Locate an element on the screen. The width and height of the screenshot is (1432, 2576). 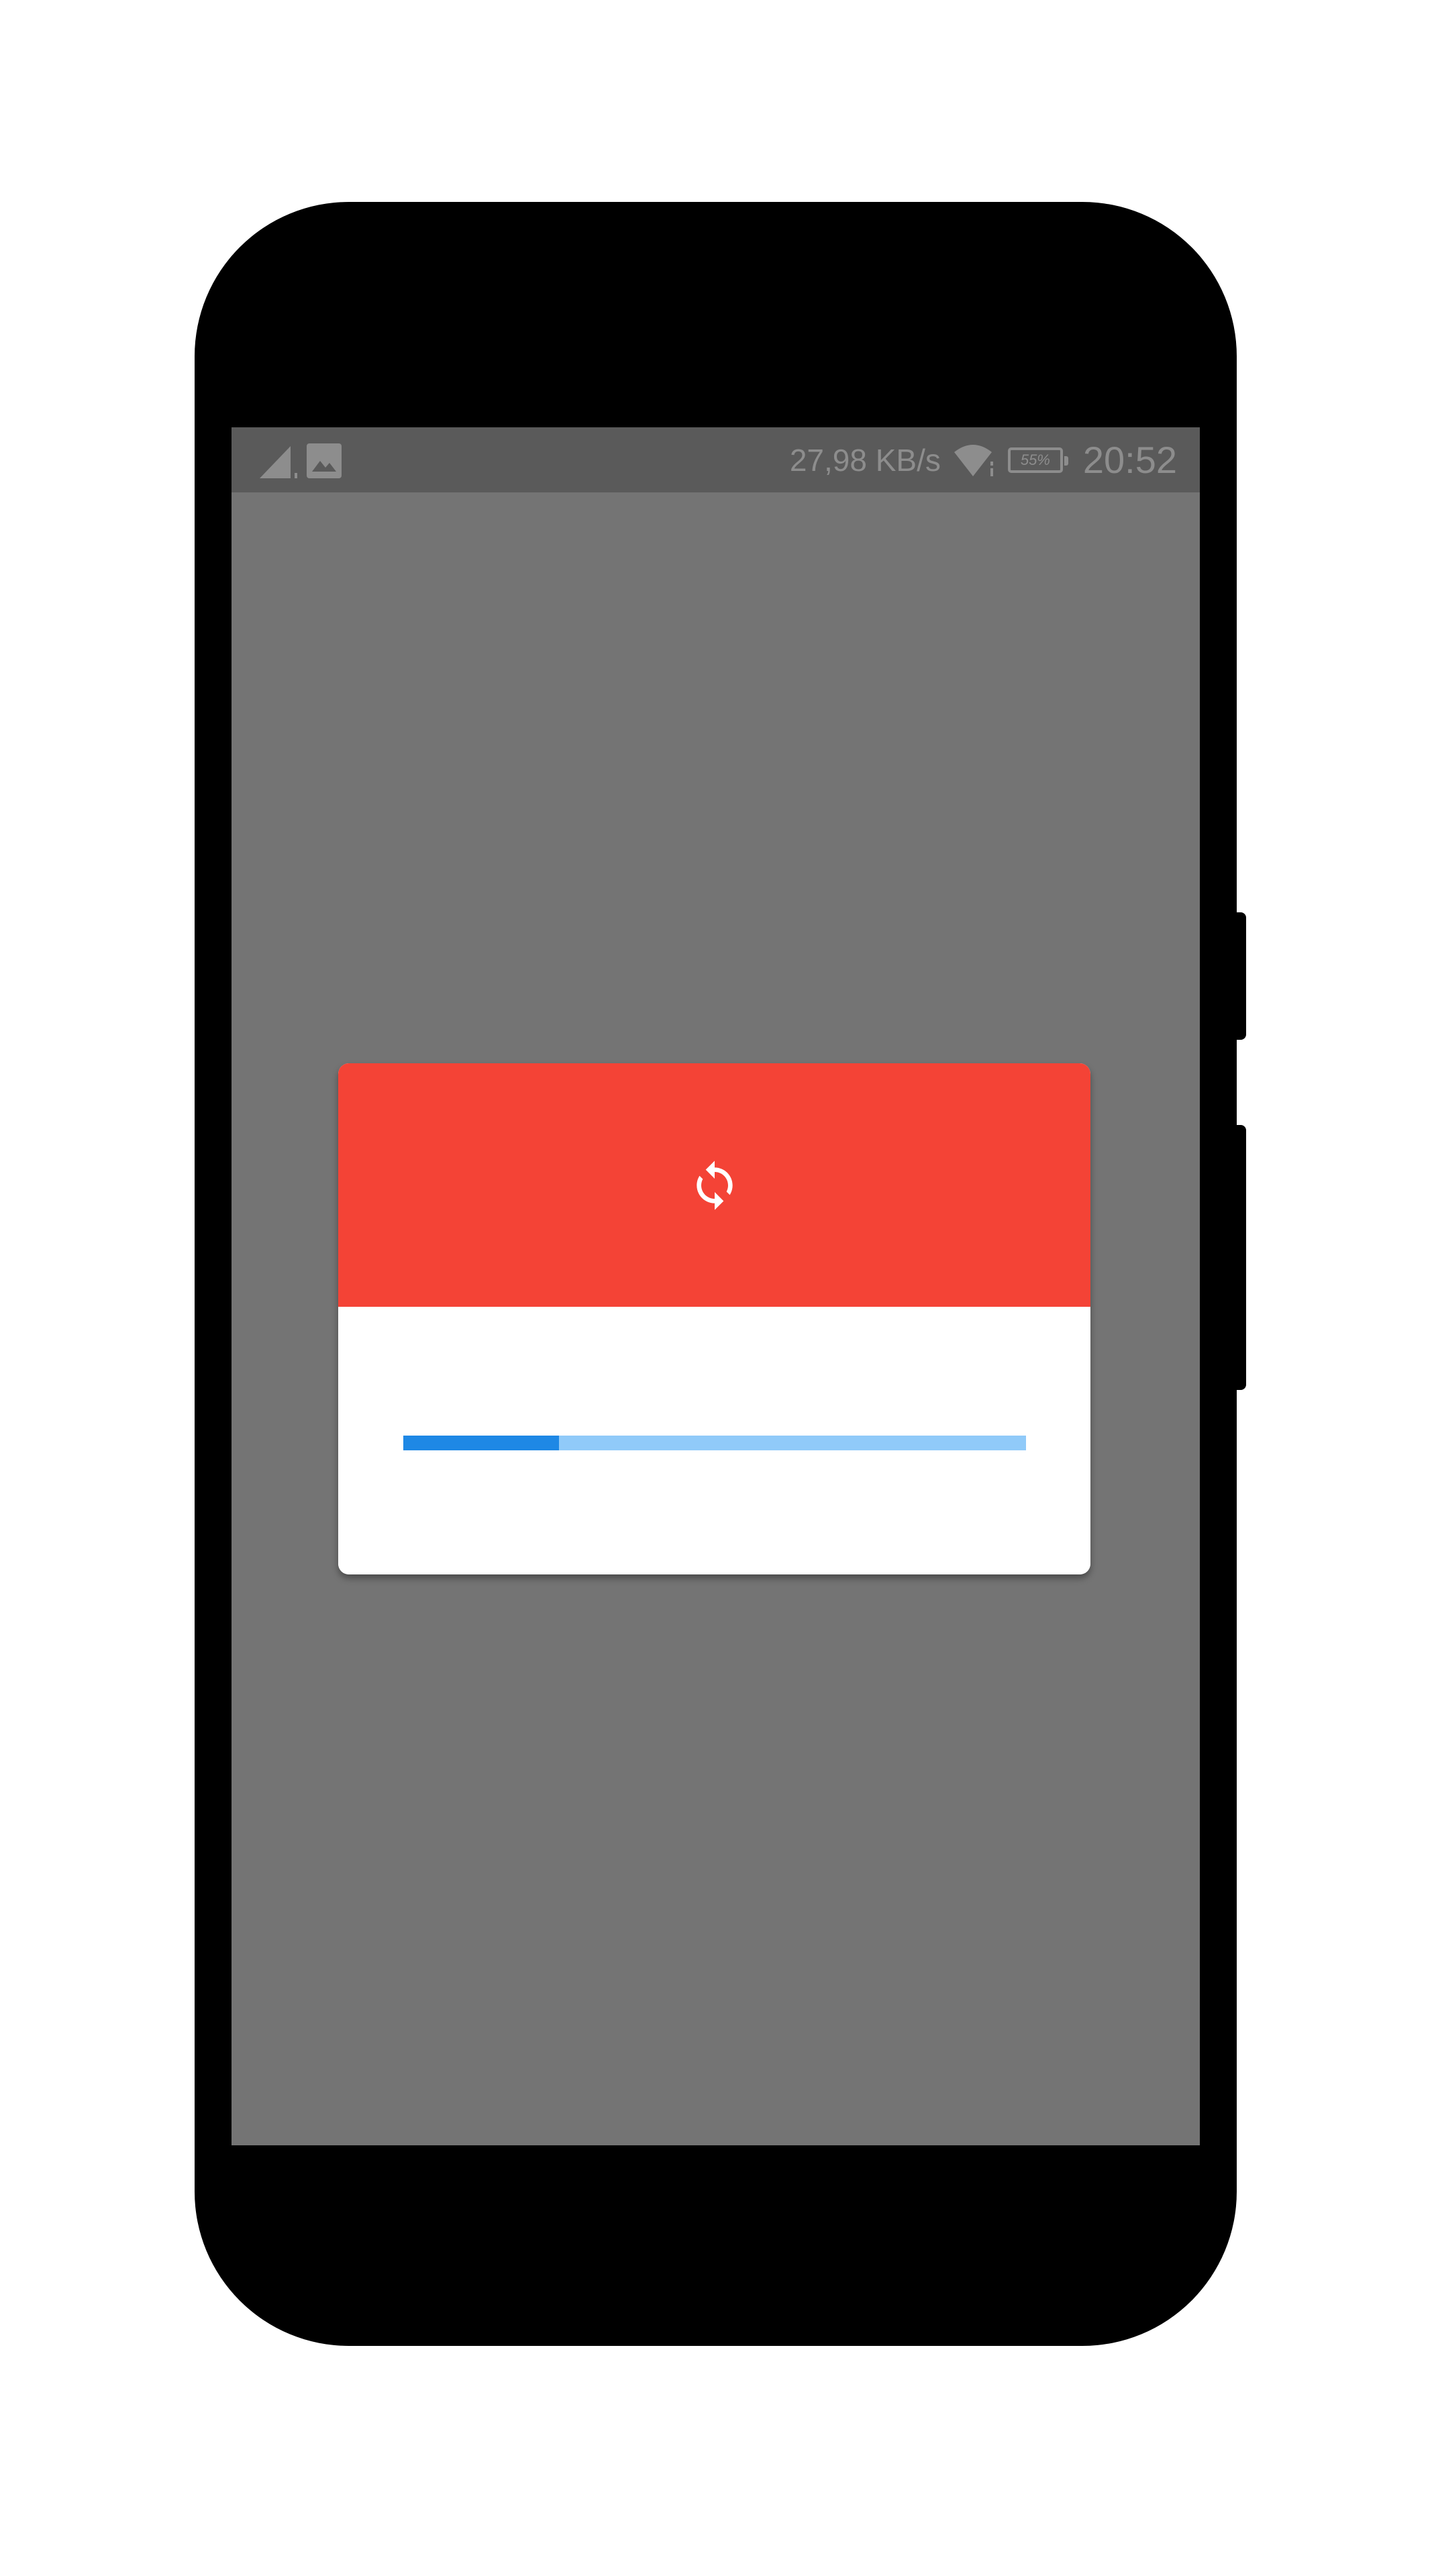
status-clock: 20:52 is located at coordinates (1129, 460).